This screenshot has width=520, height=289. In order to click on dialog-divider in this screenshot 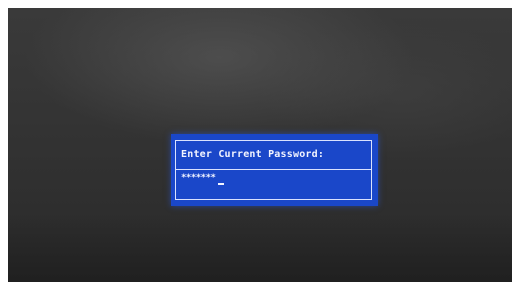, I will do `click(273, 169)`.